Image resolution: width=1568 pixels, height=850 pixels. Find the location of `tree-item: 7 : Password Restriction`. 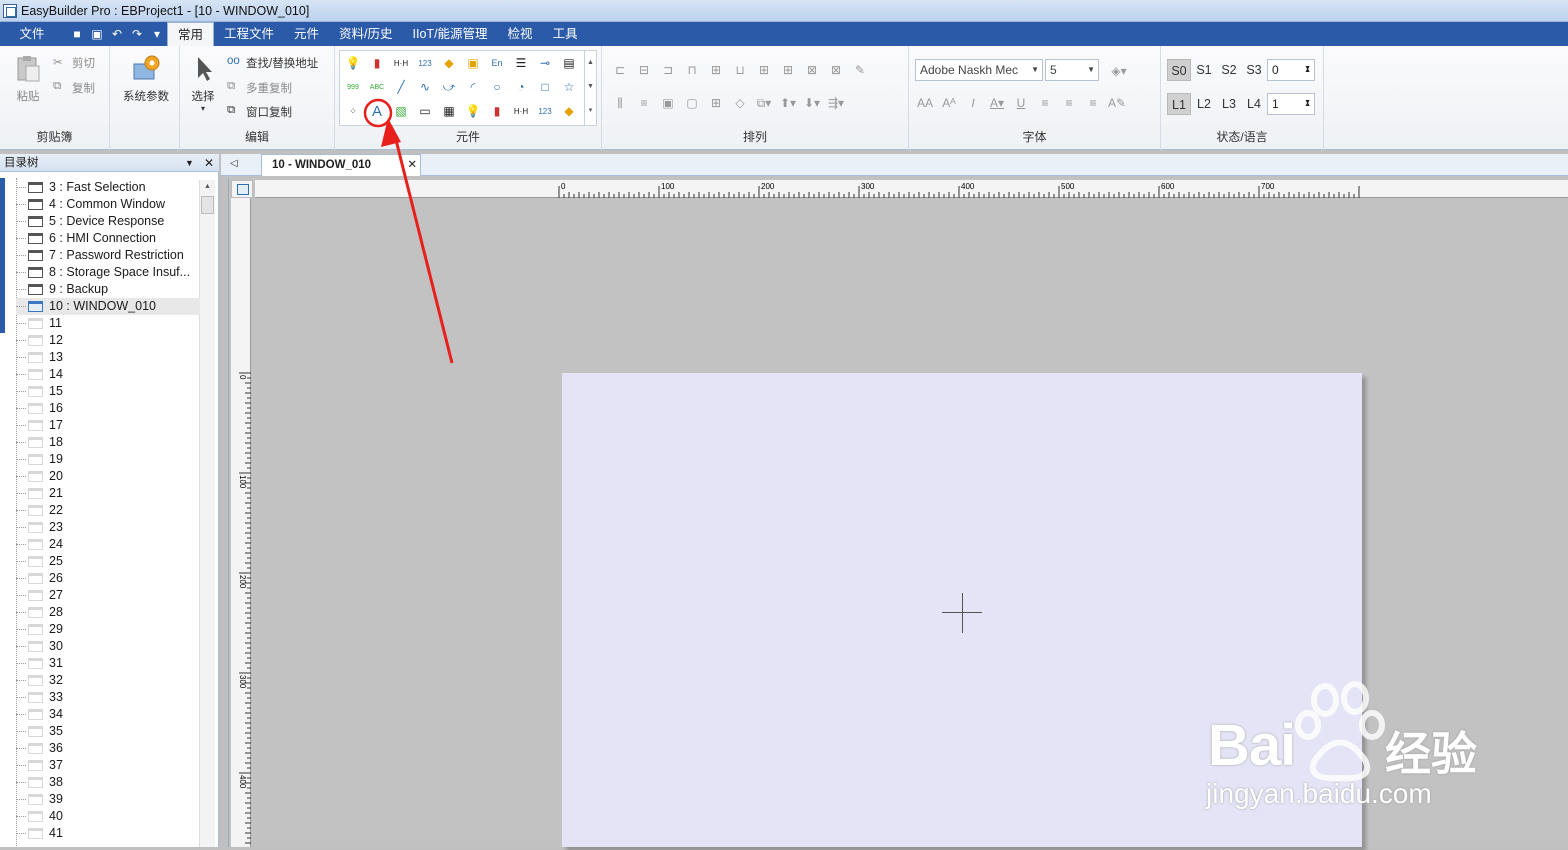

tree-item: 7 : Password Restriction is located at coordinates (108, 255).